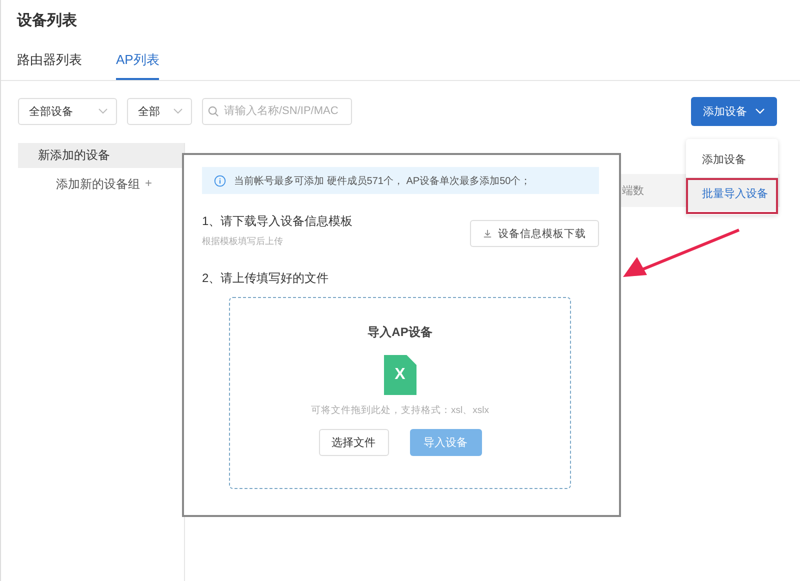 The width and height of the screenshot is (800, 581). I want to click on add-group-link: 添加新的设备组, so click(98, 184).